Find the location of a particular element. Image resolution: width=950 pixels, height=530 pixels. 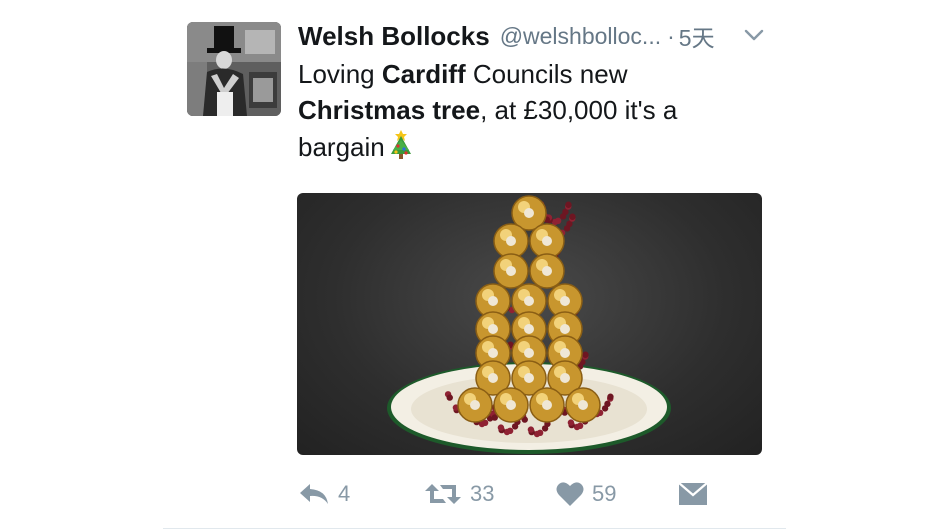

ferrero-tree-photo is located at coordinates (529, 324).